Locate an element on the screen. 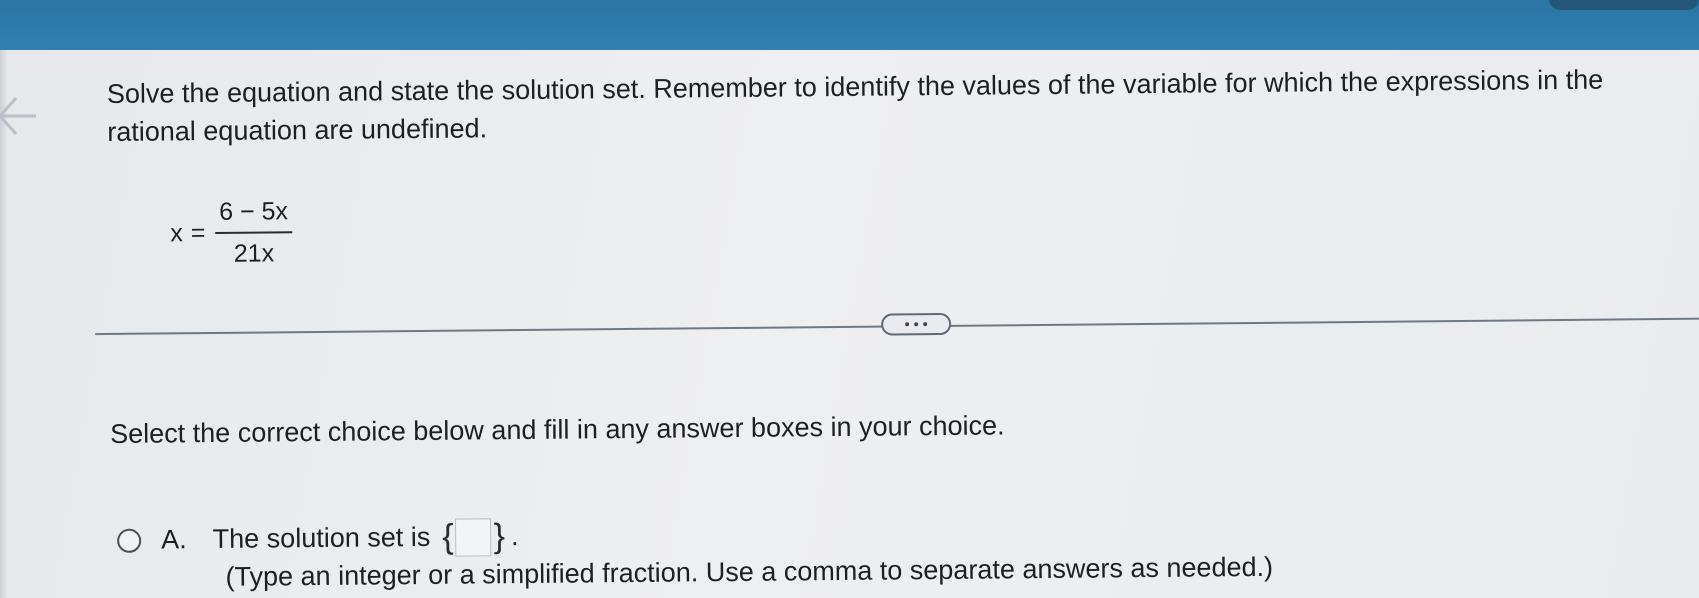  choice-a-letter: A. is located at coordinates (174, 539).